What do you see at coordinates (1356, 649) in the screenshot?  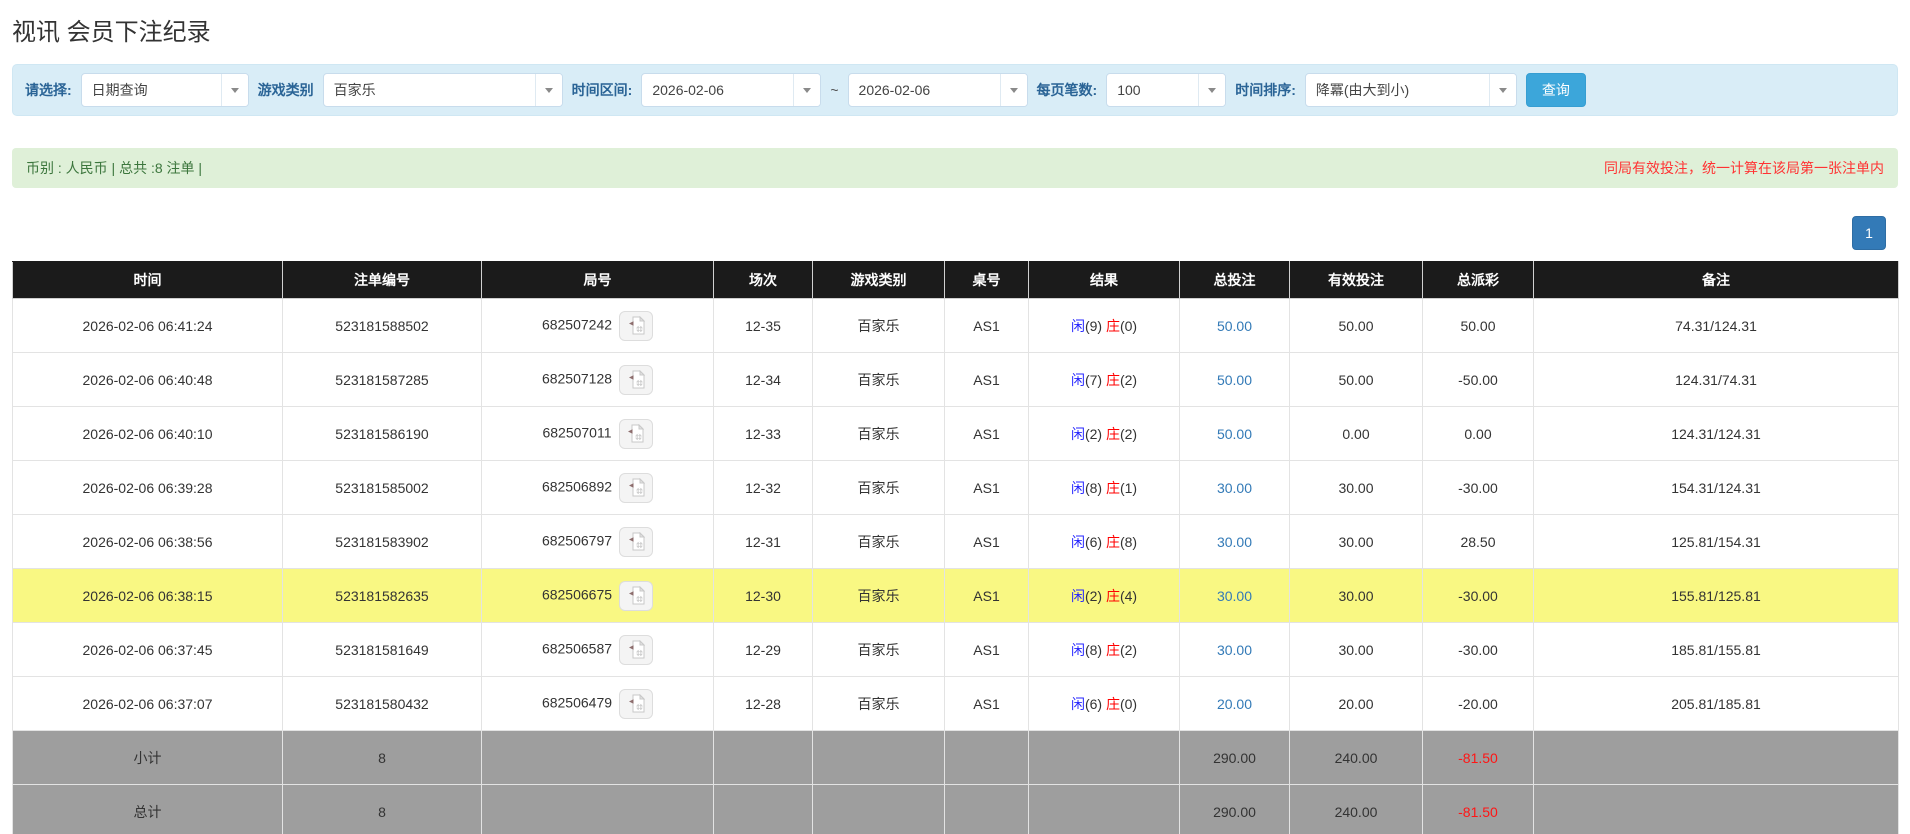 I see `valid-bet-cell: 30.00` at bounding box center [1356, 649].